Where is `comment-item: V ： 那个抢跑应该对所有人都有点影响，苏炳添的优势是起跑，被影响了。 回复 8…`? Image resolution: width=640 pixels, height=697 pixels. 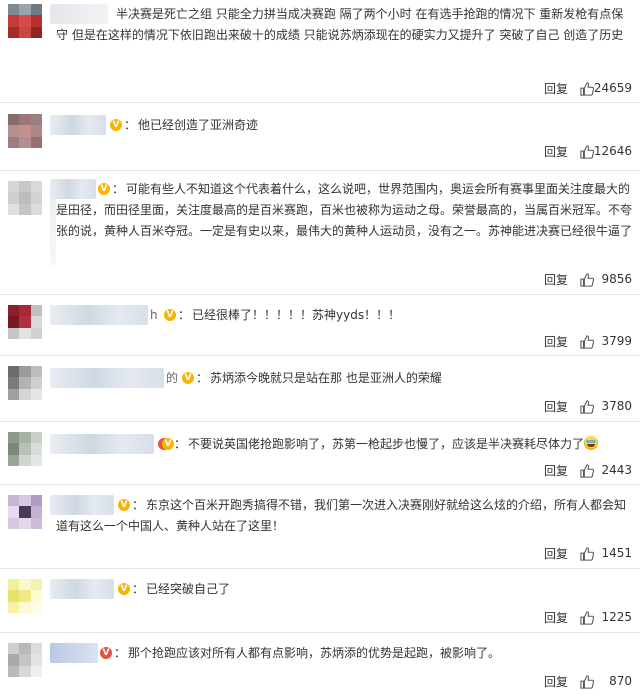 comment-item: V ： 那个抢跑应该对所有人都有点影响，苏炳添的优势是起跑，被影响了。 回复 8… is located at coordinates (320, 665).